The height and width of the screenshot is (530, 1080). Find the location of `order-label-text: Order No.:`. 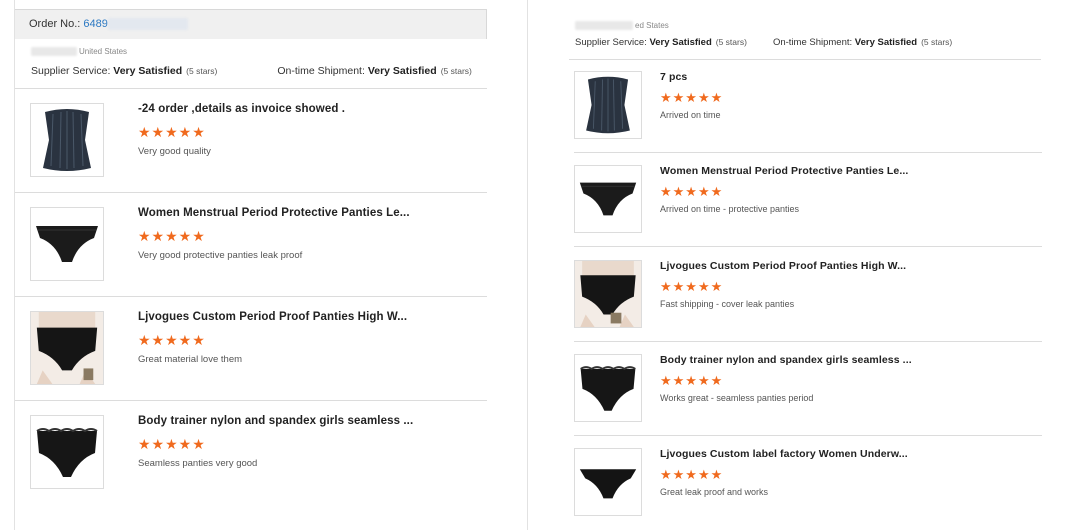

order-label-text: Order No.: is located at coordinates (55, 24).